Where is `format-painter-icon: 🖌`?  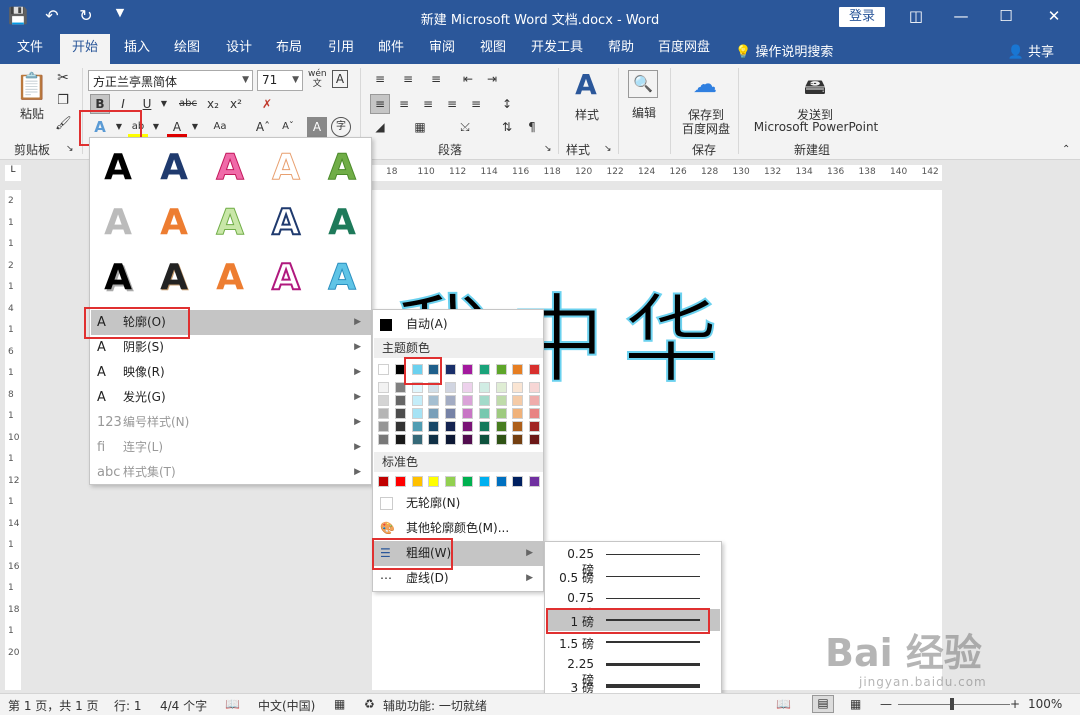 format-painter-icon: 🖌 is located at coordinates (63, 123).